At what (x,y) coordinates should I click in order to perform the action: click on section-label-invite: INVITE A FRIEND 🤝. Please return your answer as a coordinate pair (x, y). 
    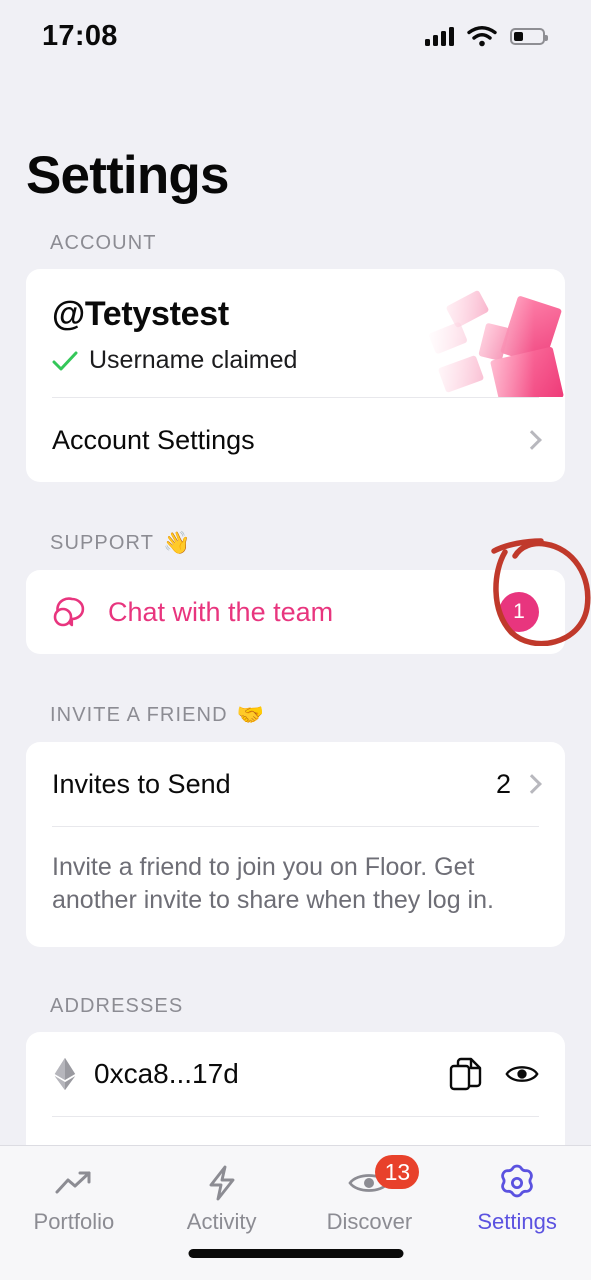
    Looking at the image, I should click on (295, 722).